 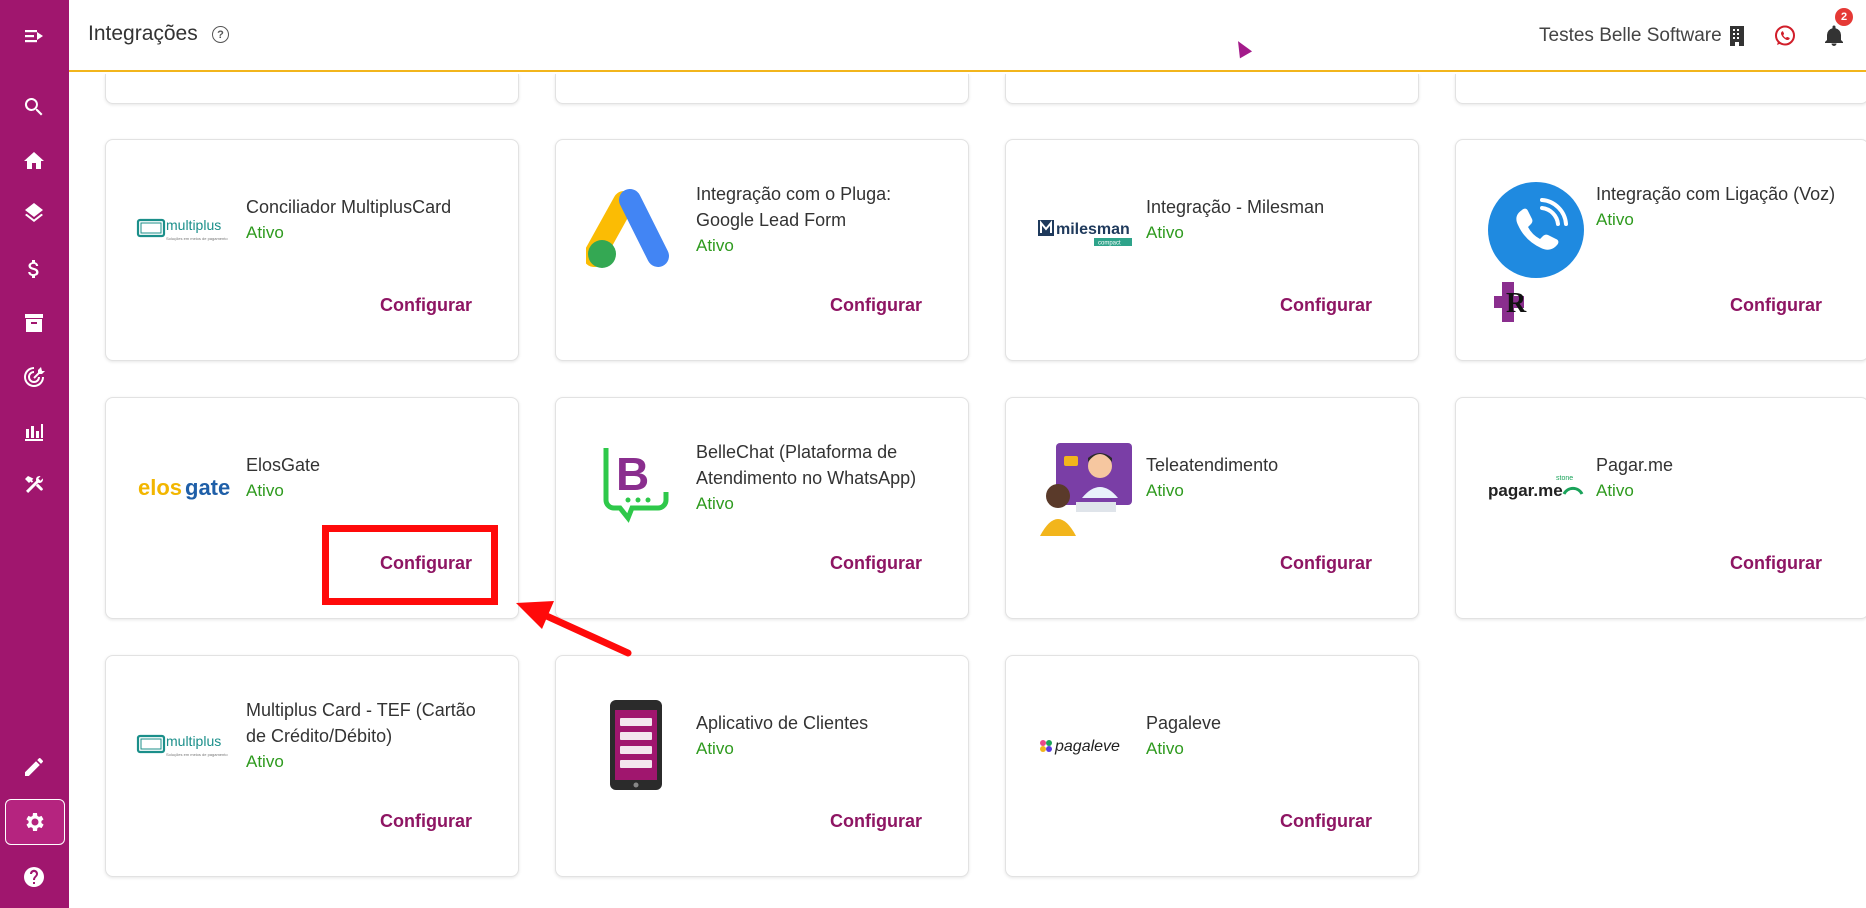 What do you see at coordinates (1660, 508) in the screenshot?
I see `integration-card: stone pagar.me Pagar.me Ativo Configurar` at bounding box center [1660, 508].